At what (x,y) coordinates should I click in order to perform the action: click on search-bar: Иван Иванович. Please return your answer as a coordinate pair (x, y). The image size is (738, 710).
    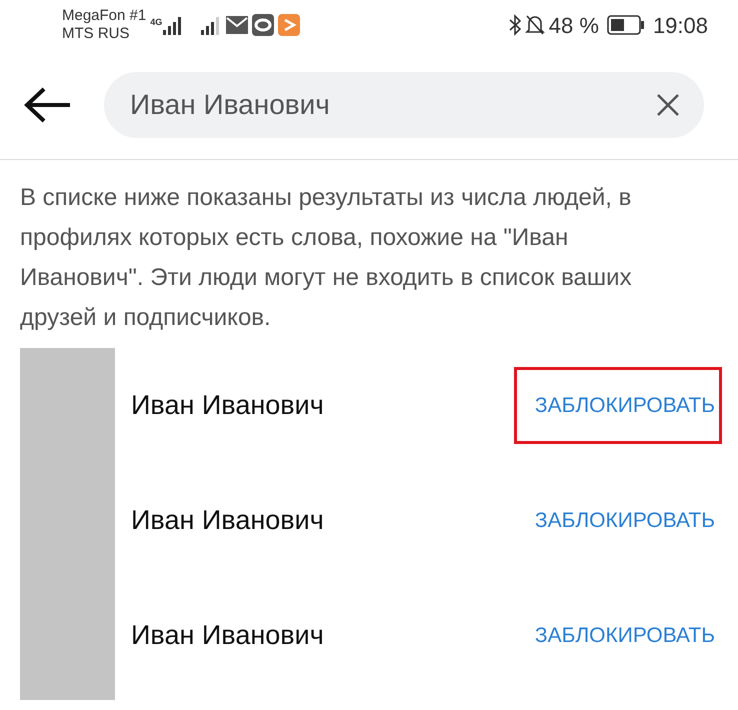
    Looking at the image, I should click on (404, 105).